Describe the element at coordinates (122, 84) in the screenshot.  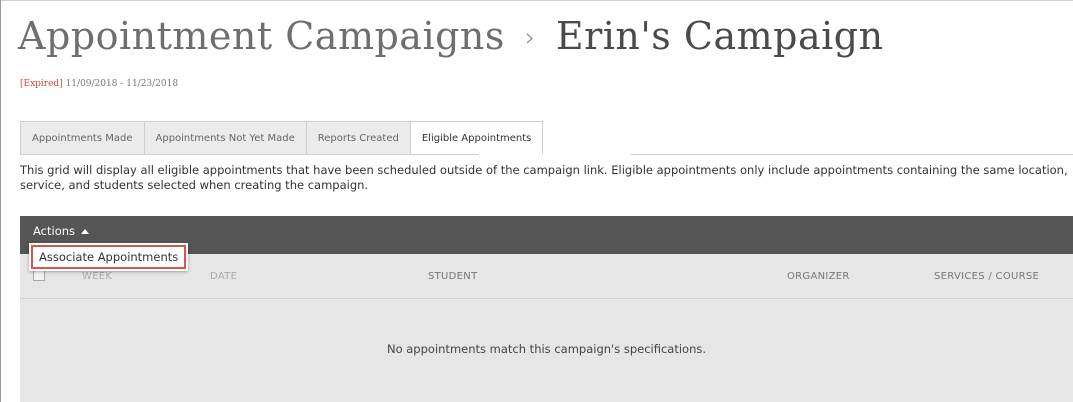
I see `campaign-date-range: 11/09/2018 - 11/23/2018` at that location.